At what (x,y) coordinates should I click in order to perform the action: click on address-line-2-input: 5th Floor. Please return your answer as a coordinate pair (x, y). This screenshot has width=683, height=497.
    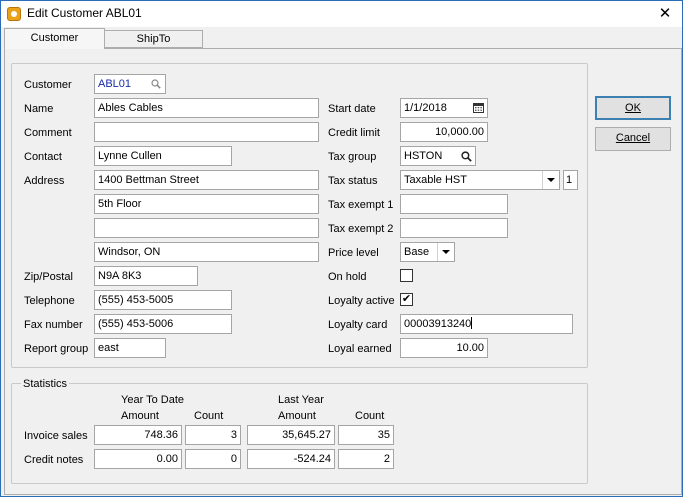
    Looking at the image, I should click on (206, 204).